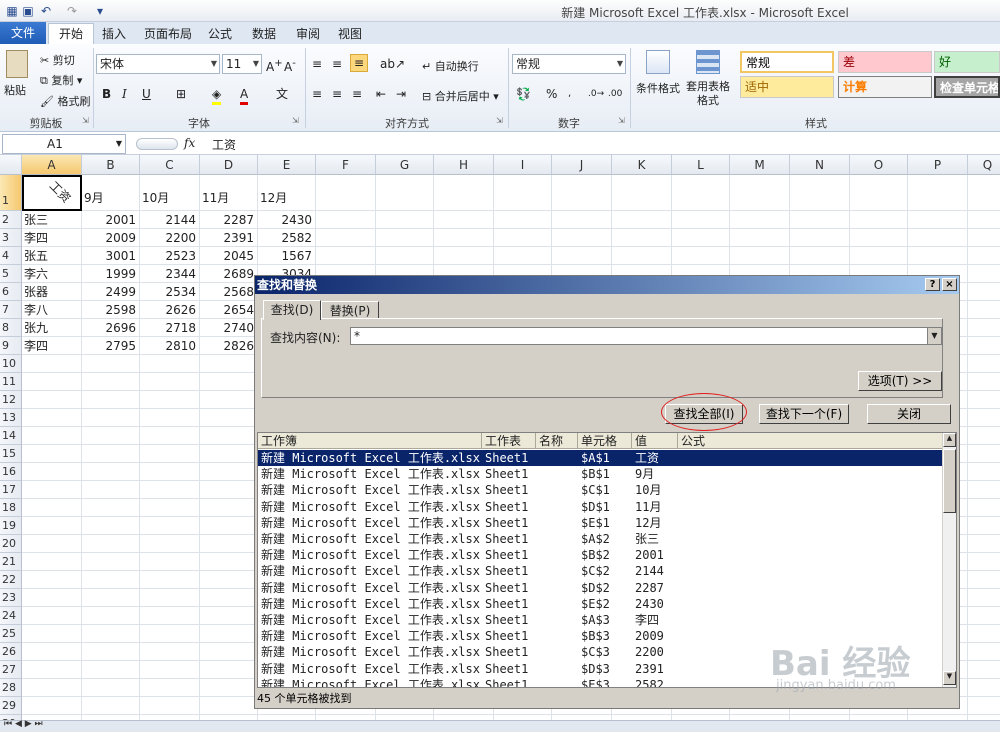 Image resolution: width=1000 pixels, height=732 pixels. What do you see at coordinates (229, 274) in the screenshot?
I see `cell: 2689` at bounding box center [229, 274].